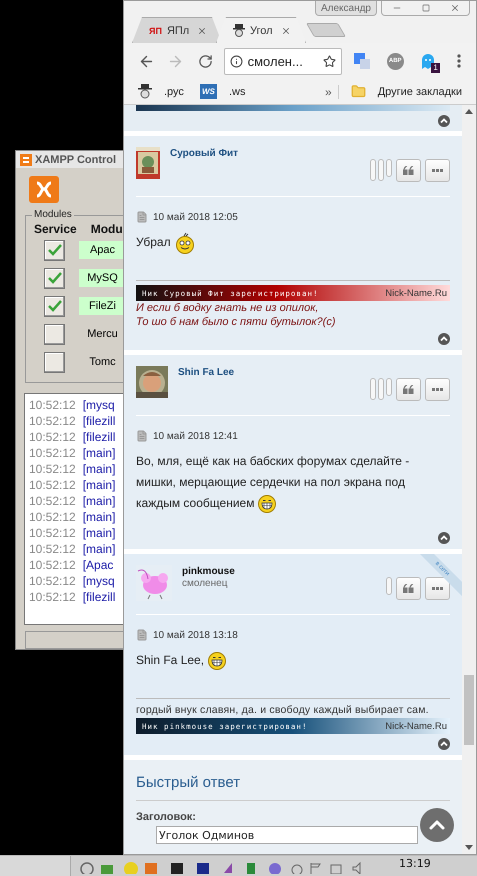 Image resolution: width=477 pixels, height=876 pixels. Describe the element at coordinates (53, 214) in the screenshot. I see `group-label: Modules` at that location.